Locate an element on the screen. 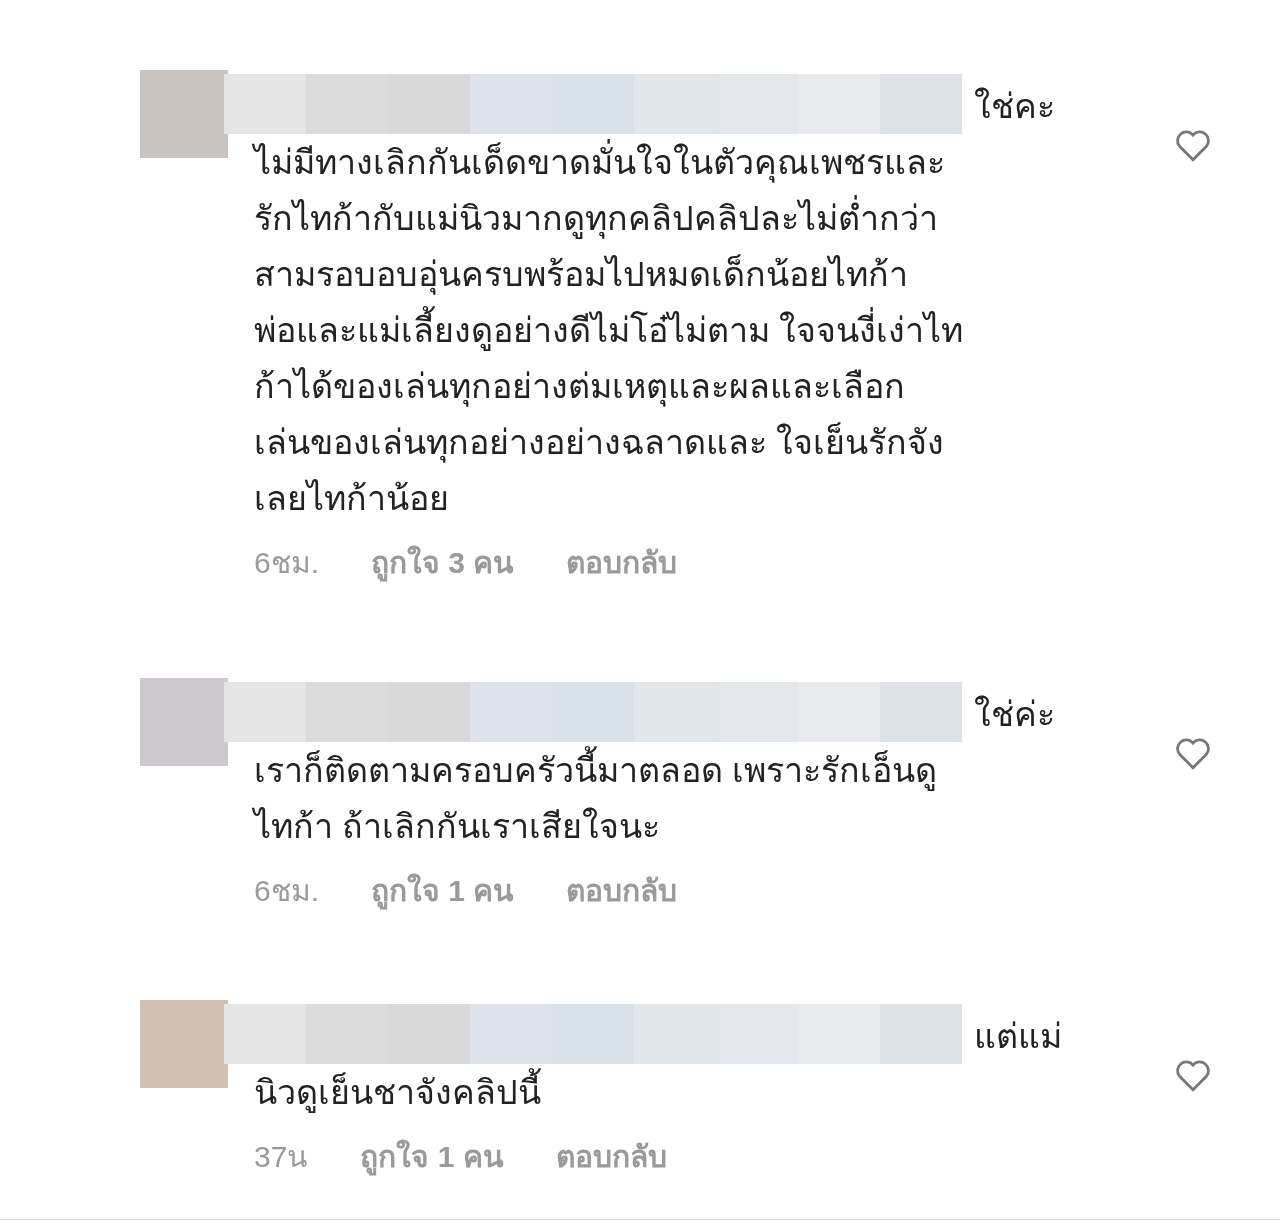  comment-time: 37น is located at coordinates (281, 1157).